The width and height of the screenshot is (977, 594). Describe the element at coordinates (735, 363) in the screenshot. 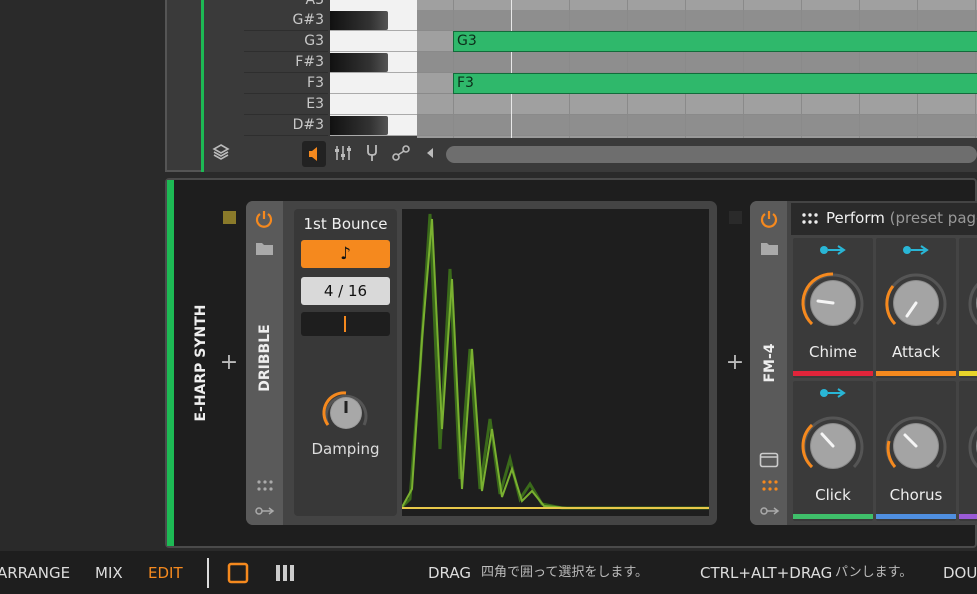

I see `add-device-button-2: +` at that location.